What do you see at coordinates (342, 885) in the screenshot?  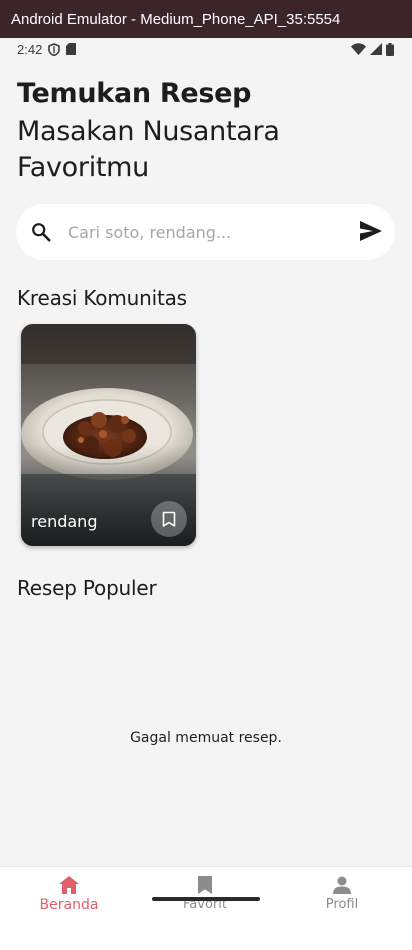 I see `person-icon` at bounding box center [342, 885].